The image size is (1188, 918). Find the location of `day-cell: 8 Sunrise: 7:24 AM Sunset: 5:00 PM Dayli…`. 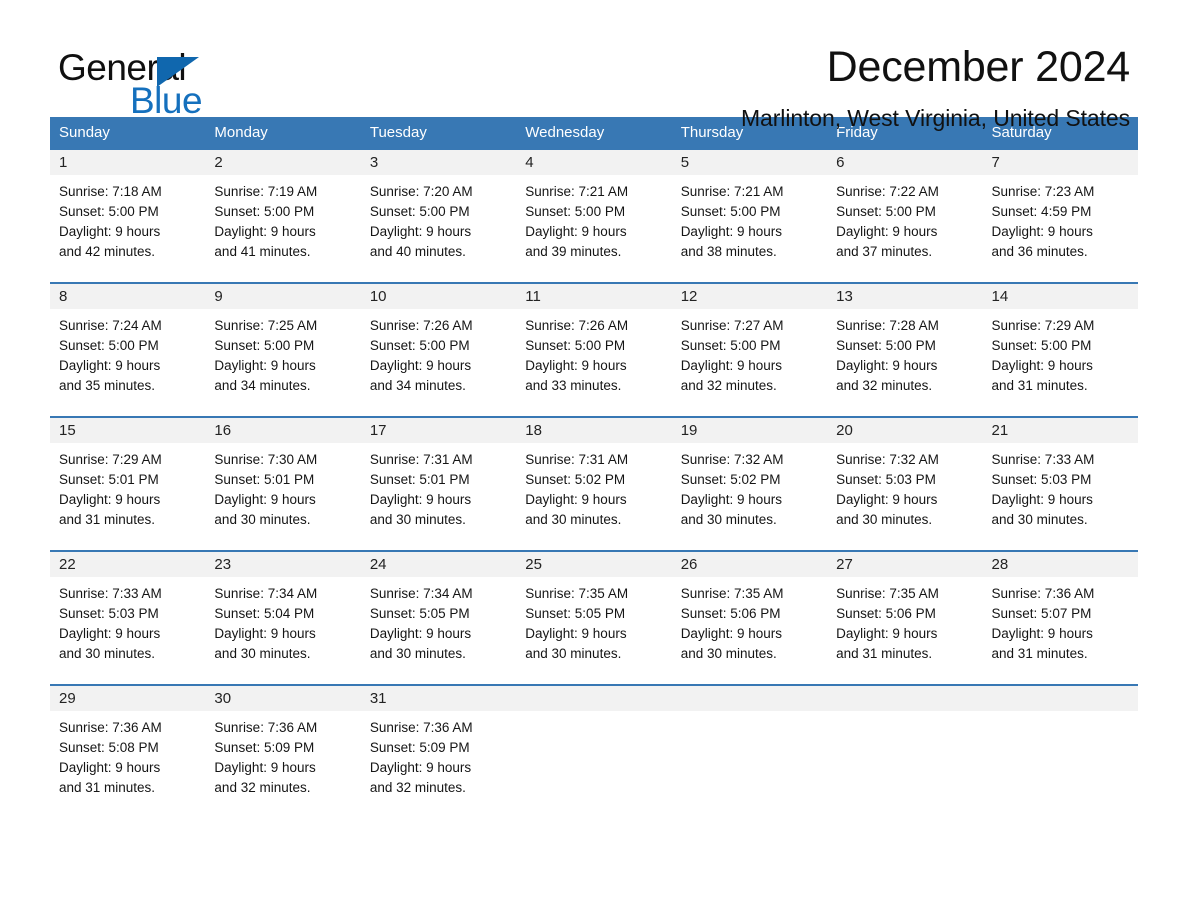

day-cell: 8 Sunrise: 7:24 AM Sunset: 5:00 PM Dayli… is located at coordinates (128, 350).